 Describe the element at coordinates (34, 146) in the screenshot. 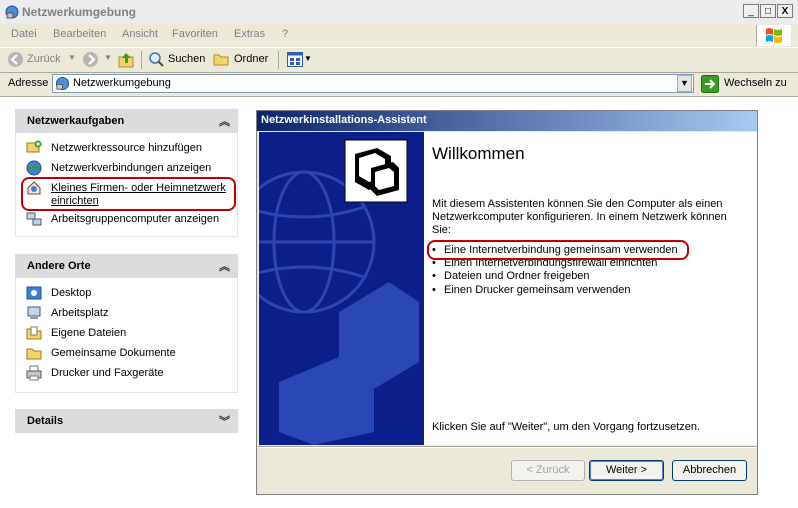

I see `add-network-place-icon` at that location.